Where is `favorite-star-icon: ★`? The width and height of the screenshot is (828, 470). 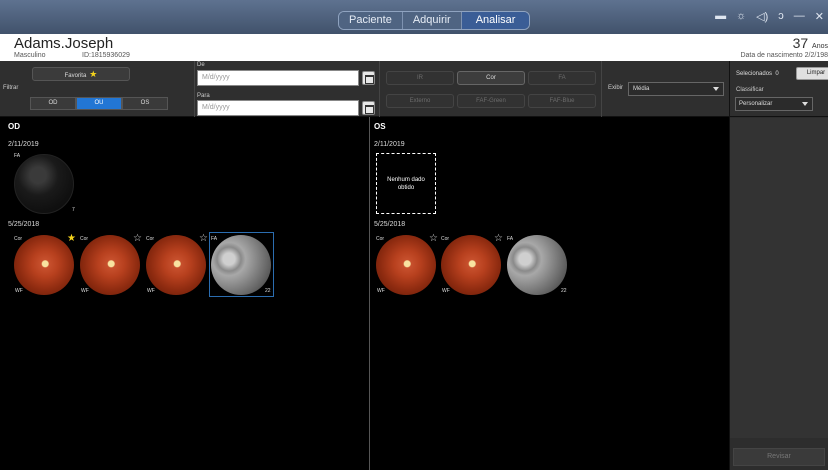
favorite-star-icon: ★ is located at coordinates (71, 239).